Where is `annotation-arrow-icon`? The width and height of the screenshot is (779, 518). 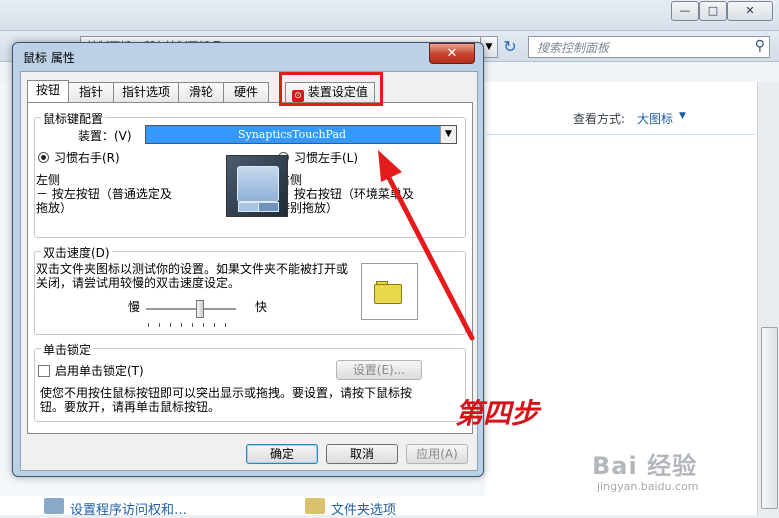 annotation-arrow-icon is located at coordinates (426, 245).